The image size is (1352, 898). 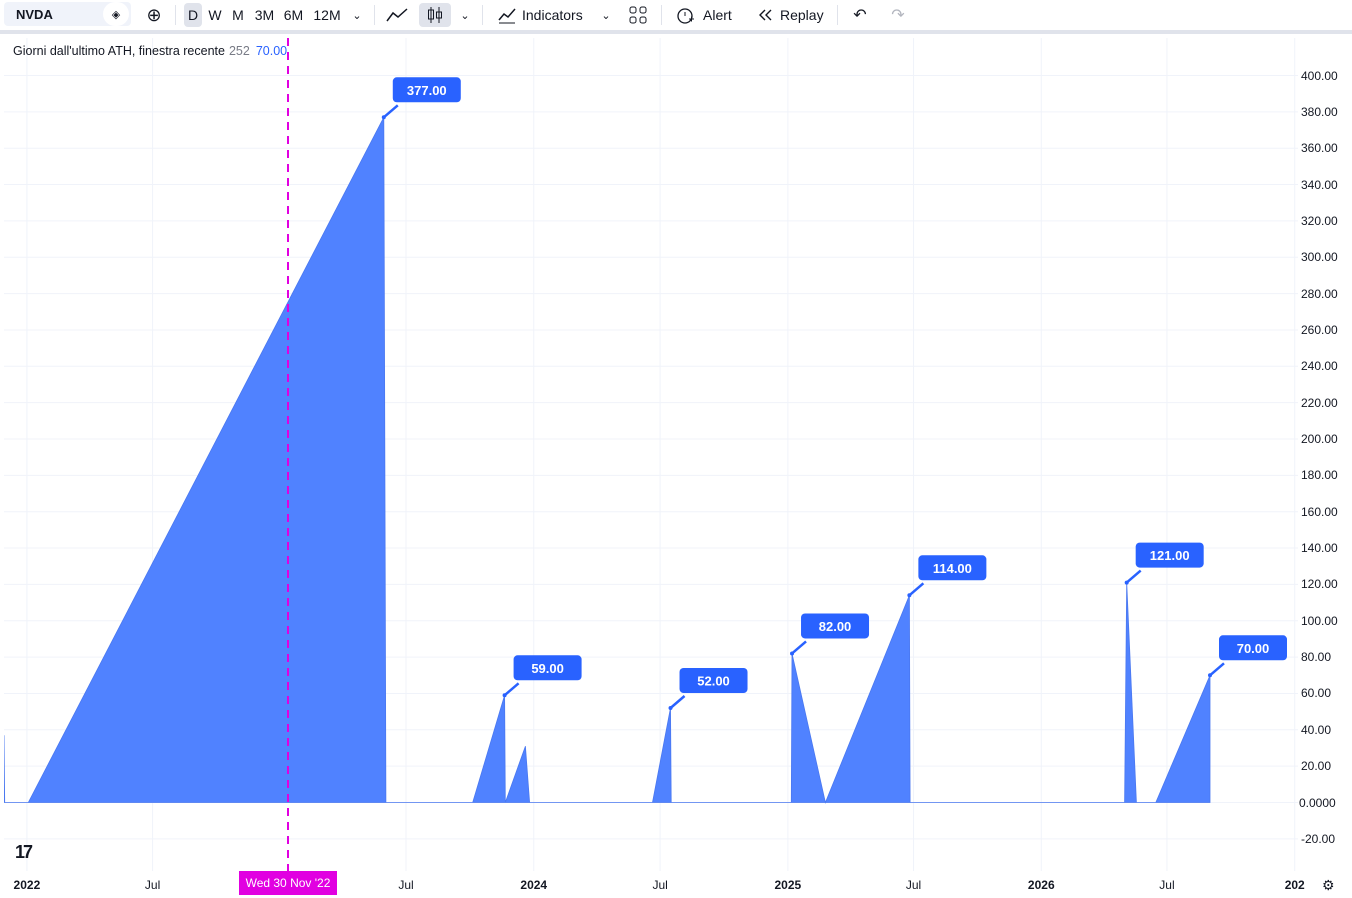 I want to click on annotation-label: 59.00, so click(x=547, y=668).